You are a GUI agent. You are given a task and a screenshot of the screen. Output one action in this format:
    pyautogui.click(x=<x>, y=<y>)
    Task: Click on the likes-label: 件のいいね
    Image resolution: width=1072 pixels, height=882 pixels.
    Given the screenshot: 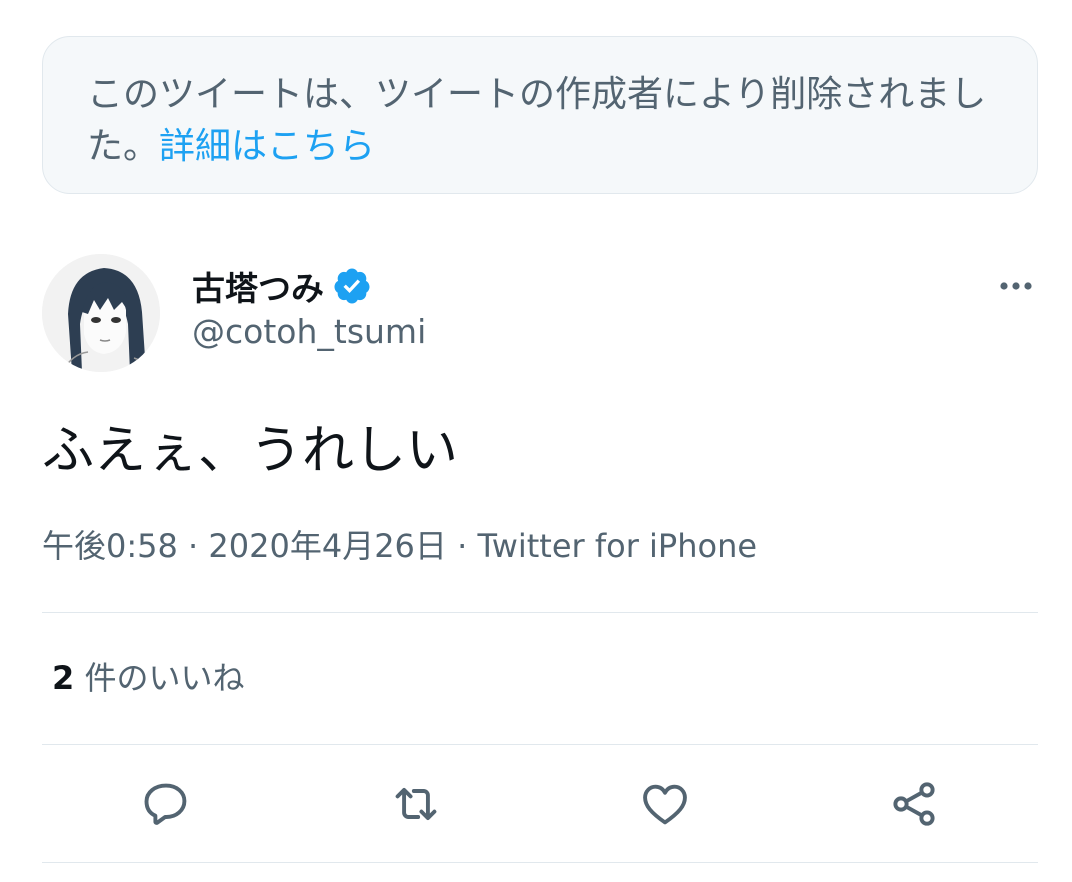 What is the action you would take?
    pyautogui.click(x=159, y=678)
    